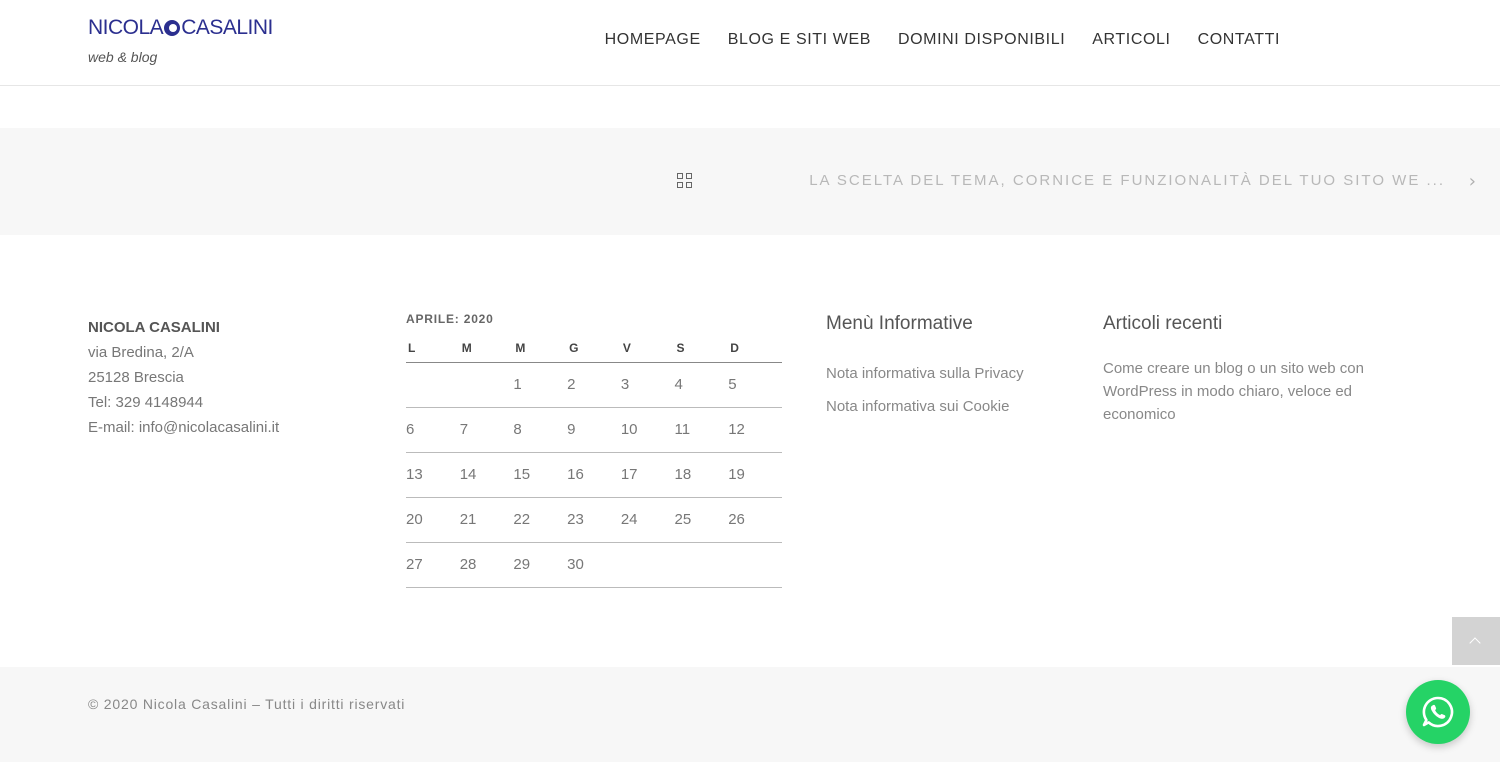  Describe the element at coordinates (925, 373) in the screenshot. I see `privacy-policy-link: Nota informativa sulla Privacy` at that location.